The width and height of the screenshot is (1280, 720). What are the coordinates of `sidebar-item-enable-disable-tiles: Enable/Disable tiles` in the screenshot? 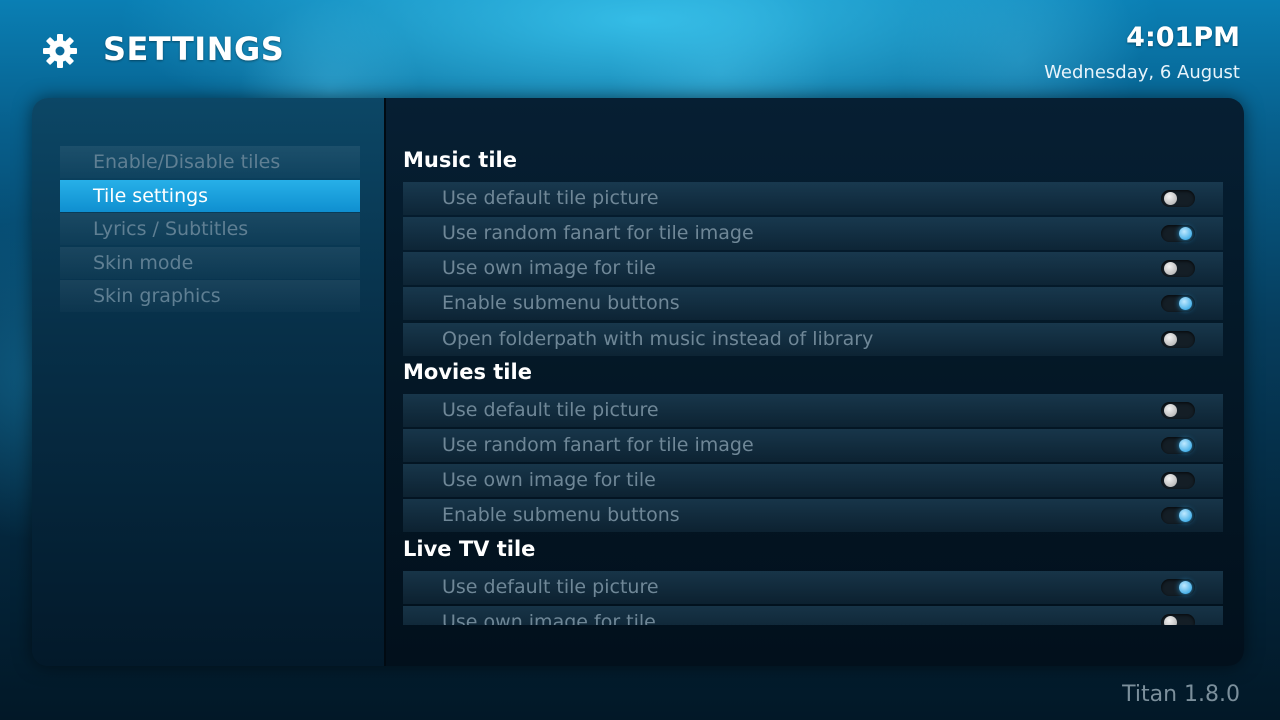 It's located at (210, 162).